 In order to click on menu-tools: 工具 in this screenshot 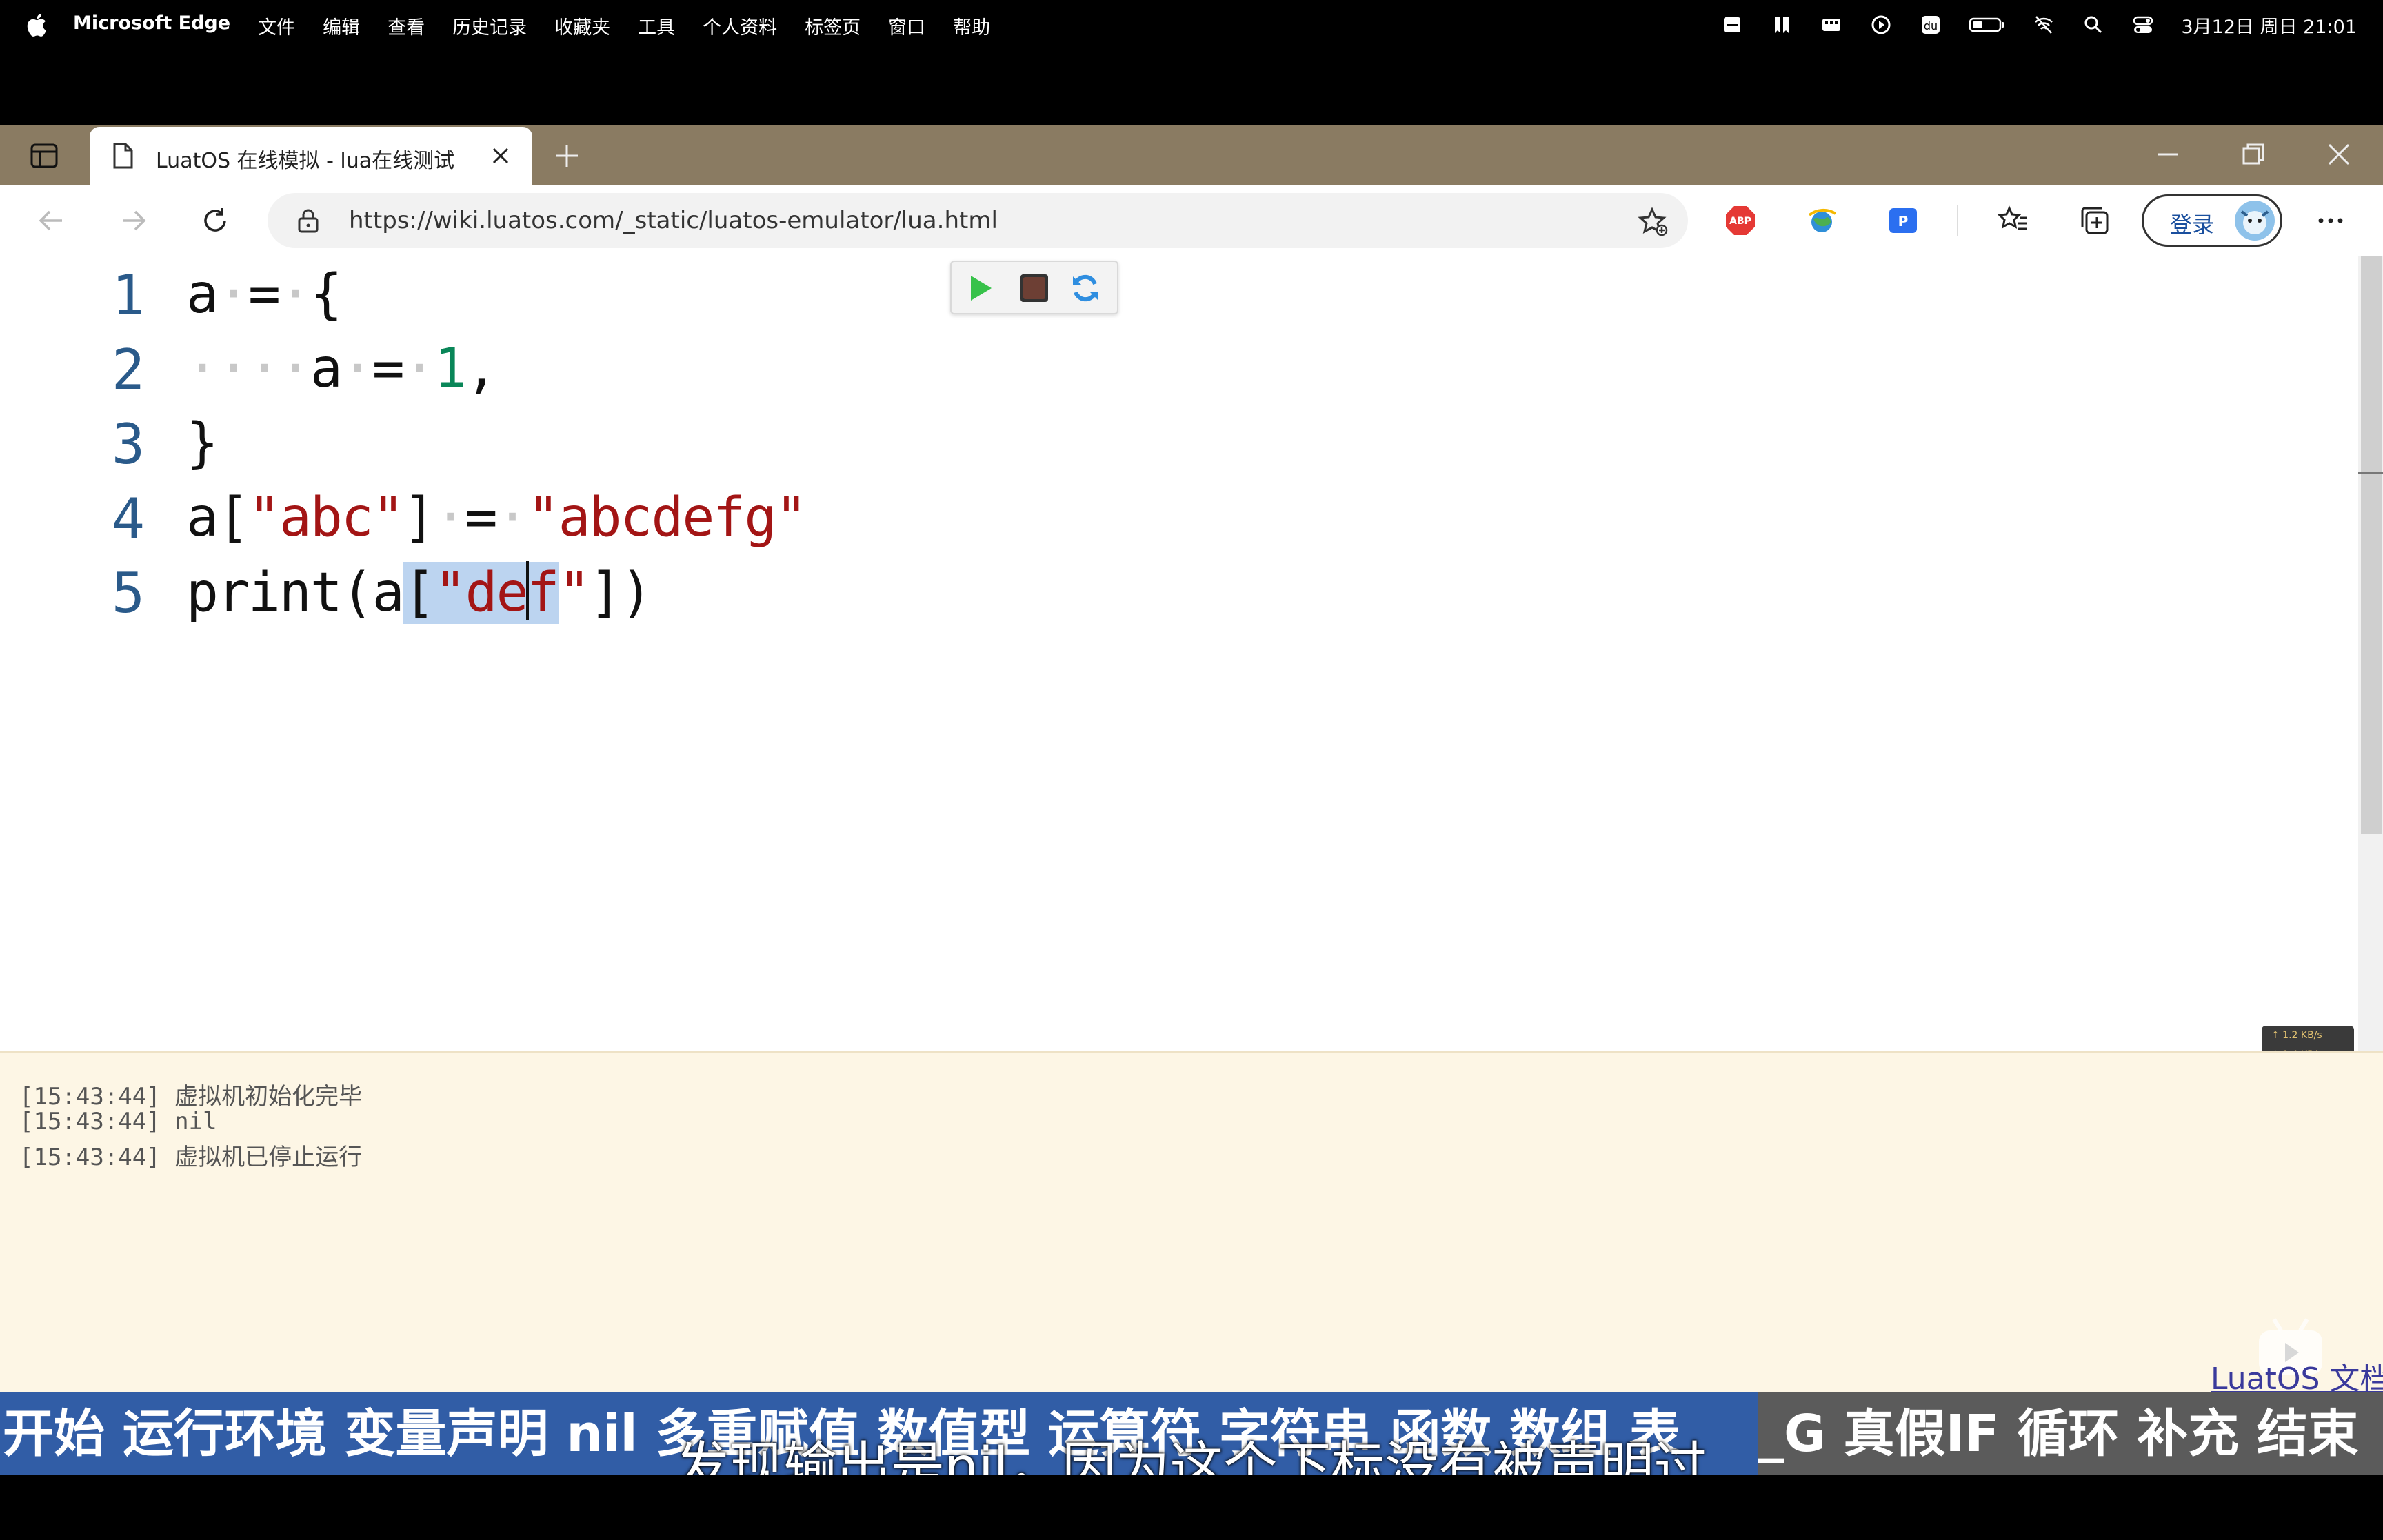, I will do `click(656, 26)`.